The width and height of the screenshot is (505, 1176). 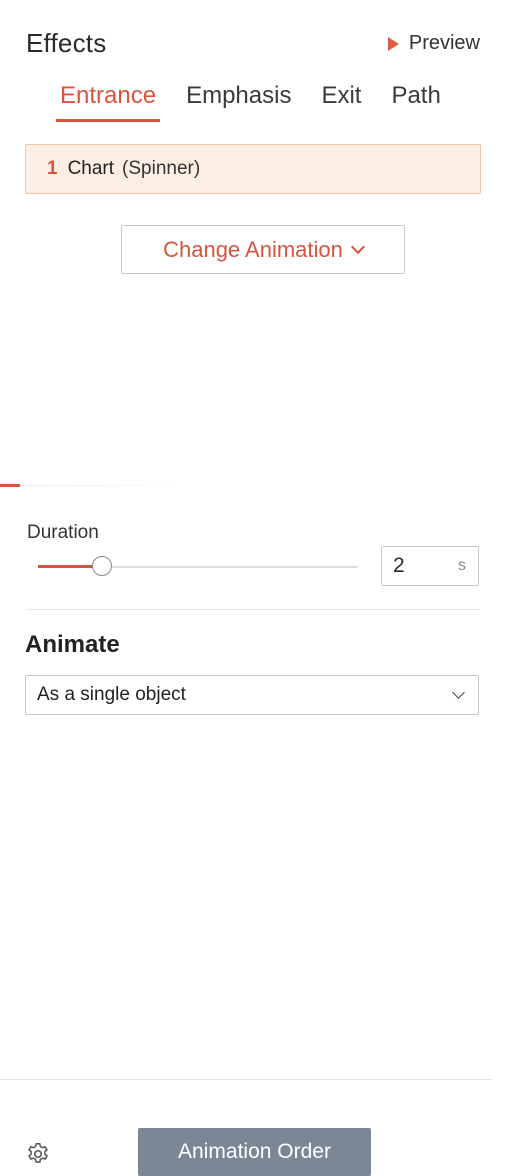 What do you see at coordinates (254, 1152) in the screenshot?
I see `animation-order-button: Animation Order` at bounding box center [254, 1152].